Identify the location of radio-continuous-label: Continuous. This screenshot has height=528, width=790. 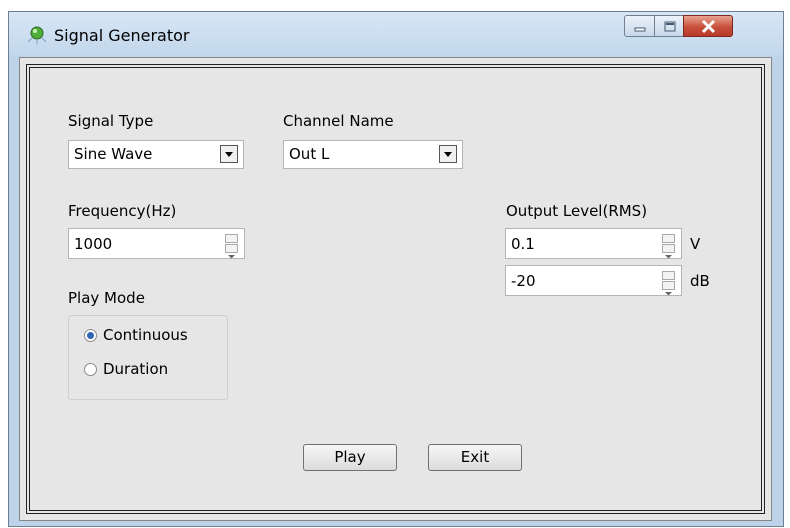
(145, 335).